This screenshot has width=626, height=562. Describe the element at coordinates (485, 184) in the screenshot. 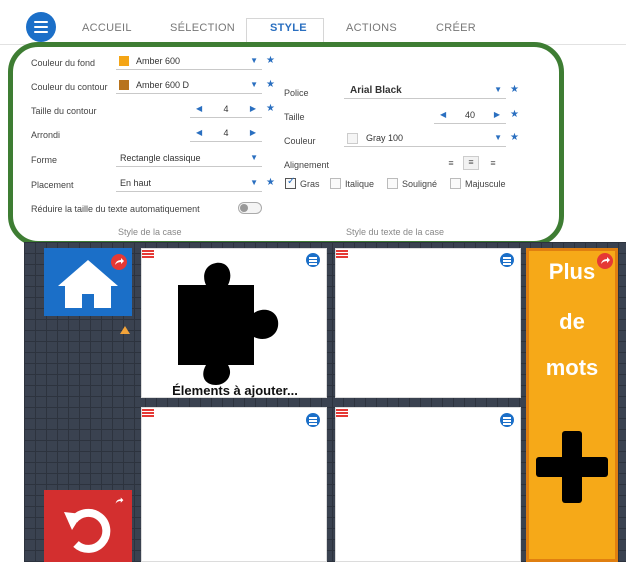

I see `uppercase-label: Majuscule` at that location.